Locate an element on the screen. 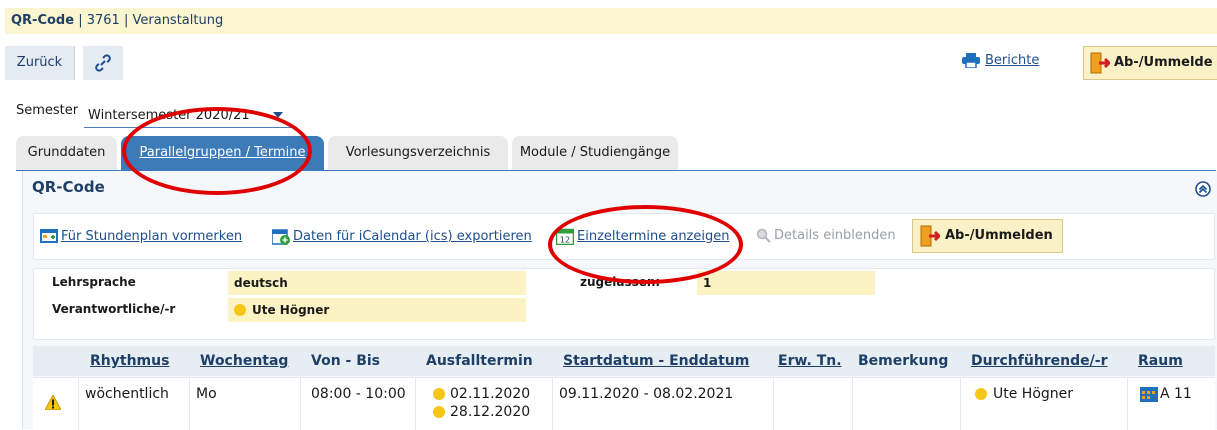 This screenshot has height=430, width=1217. tab-basic-data: Grunddaten is located at coordinates (66, 153).